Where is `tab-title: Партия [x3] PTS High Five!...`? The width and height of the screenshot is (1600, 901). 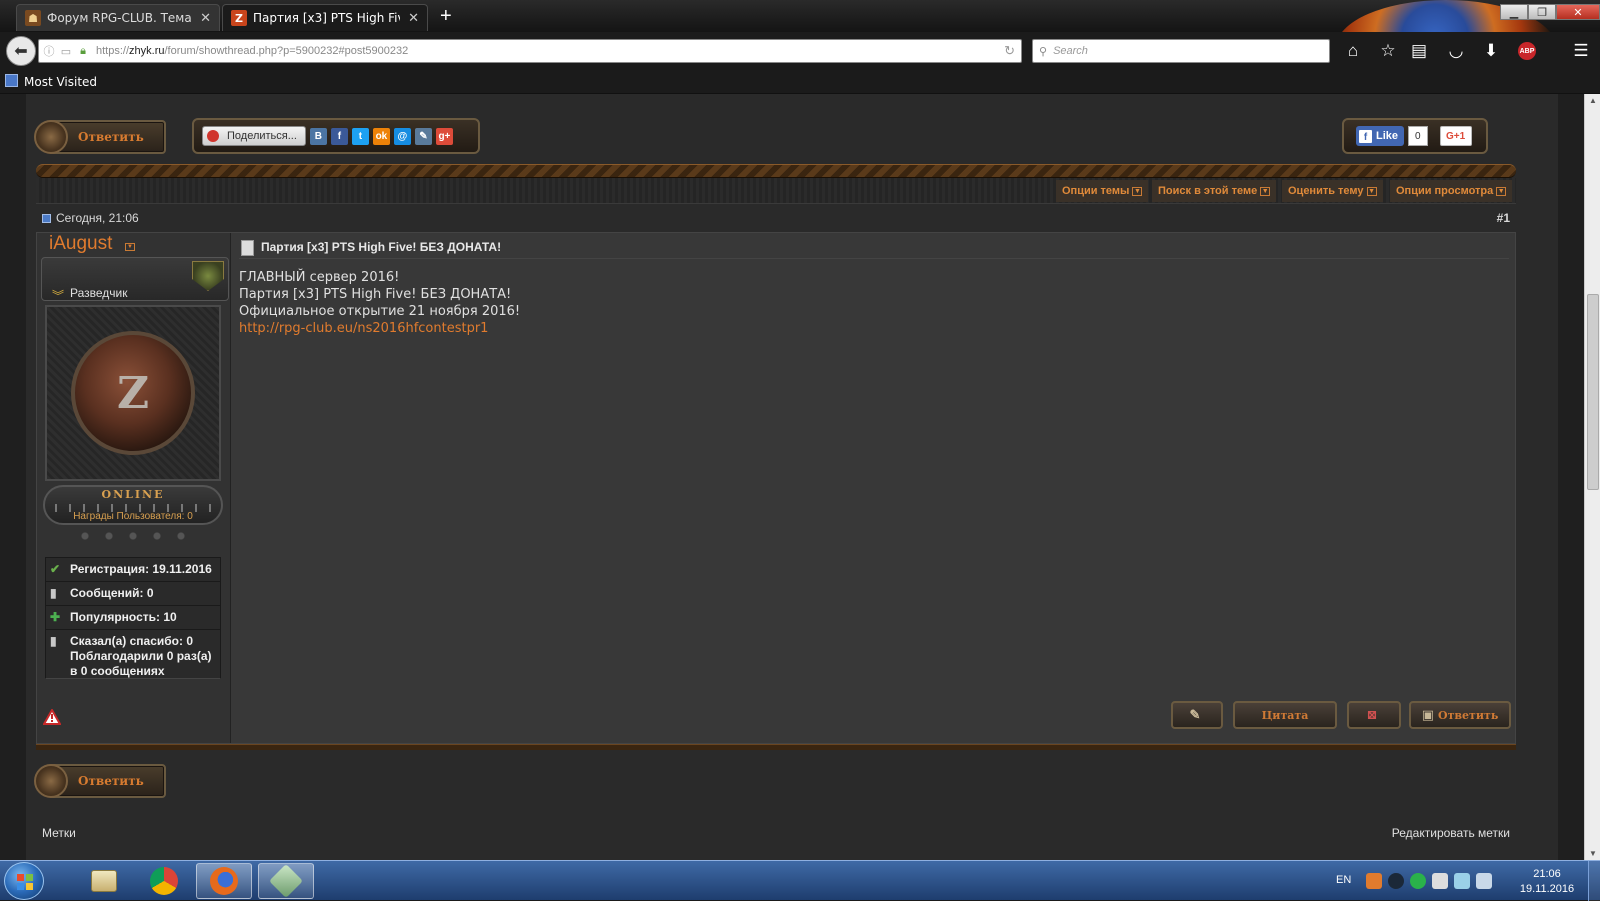
tab-title: Партия [x3] PTS High Five!... is located at coordinates (326, 18).